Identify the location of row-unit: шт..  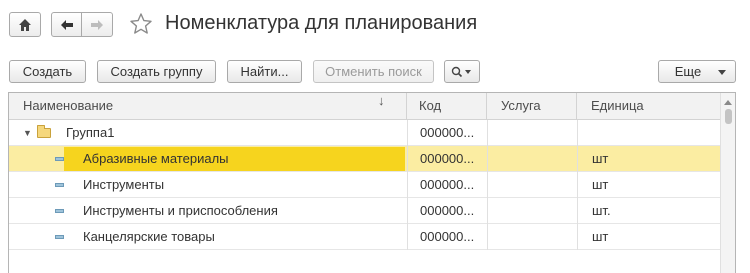
(648, 211).